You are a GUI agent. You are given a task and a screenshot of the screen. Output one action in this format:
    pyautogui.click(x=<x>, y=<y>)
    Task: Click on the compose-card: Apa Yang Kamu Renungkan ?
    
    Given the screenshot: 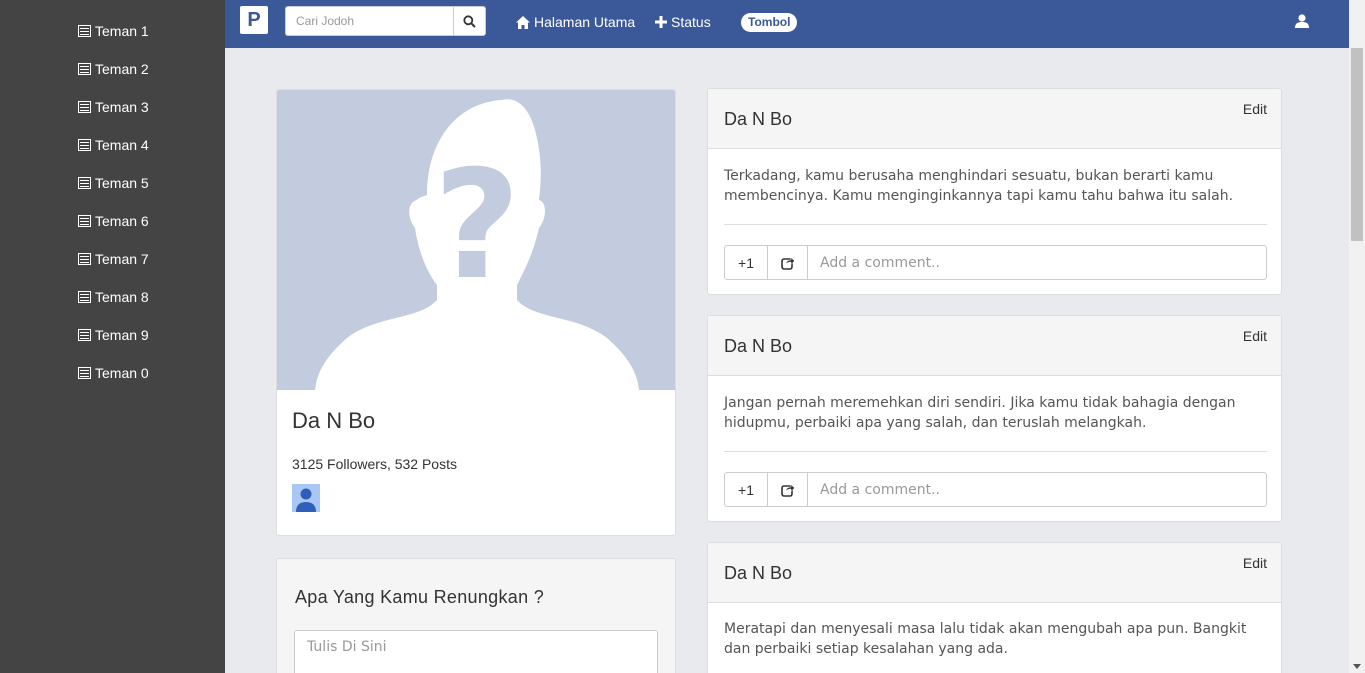 What is the action you would take?
    pyautogui.click(x=476, y=615)
    